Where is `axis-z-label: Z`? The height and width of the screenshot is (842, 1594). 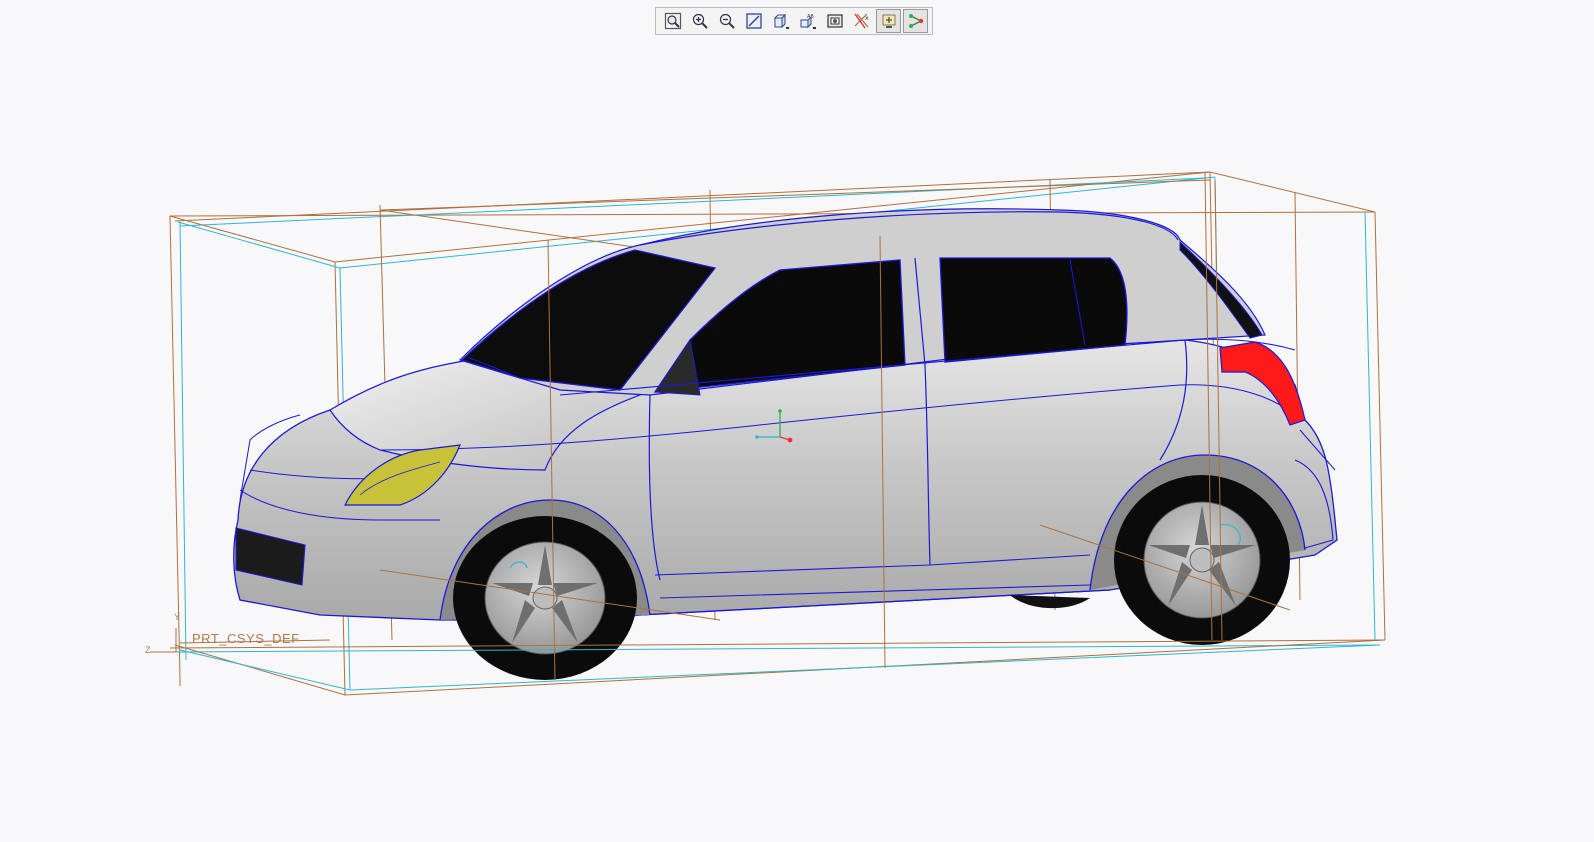
axis-z-label: Z is located at coordinates (148, 650).